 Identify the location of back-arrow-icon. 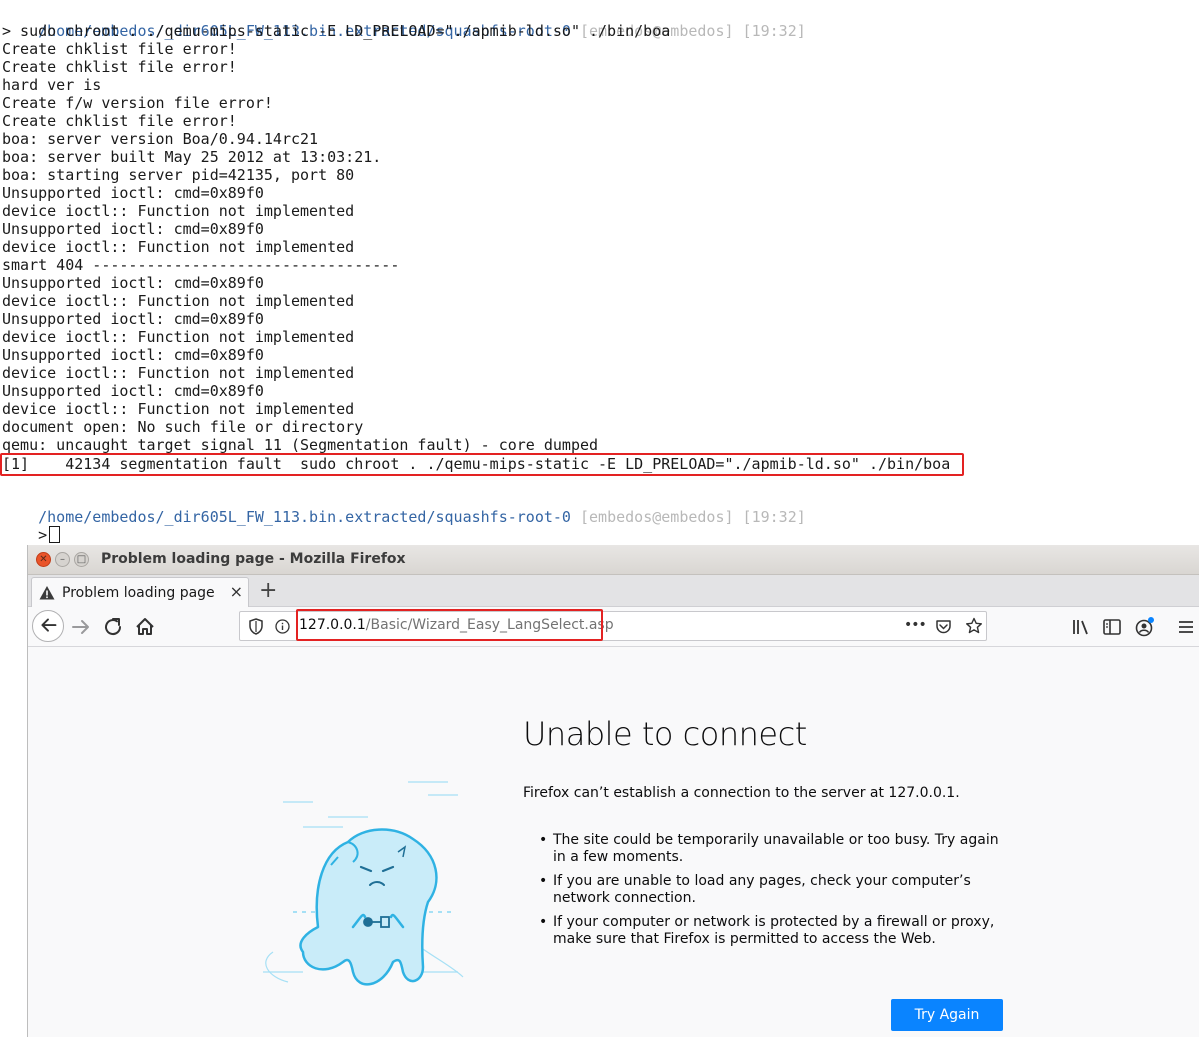
(49, 625).